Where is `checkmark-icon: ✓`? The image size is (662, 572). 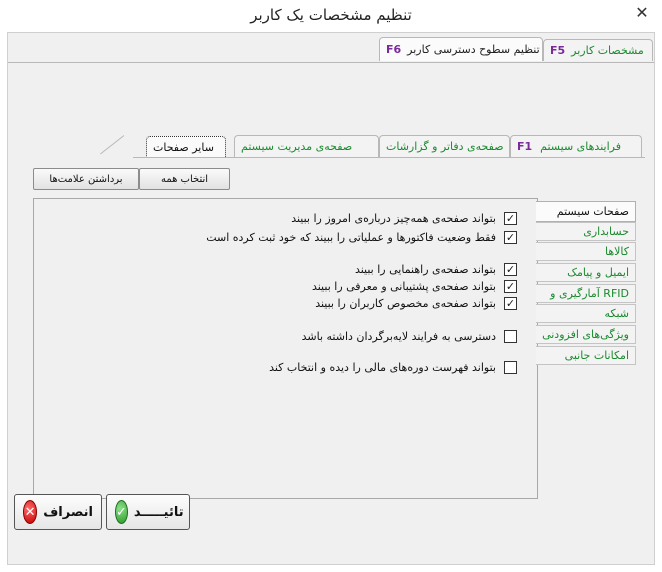 checkmark-icon: ✓ is located at coordinates (121, 512).